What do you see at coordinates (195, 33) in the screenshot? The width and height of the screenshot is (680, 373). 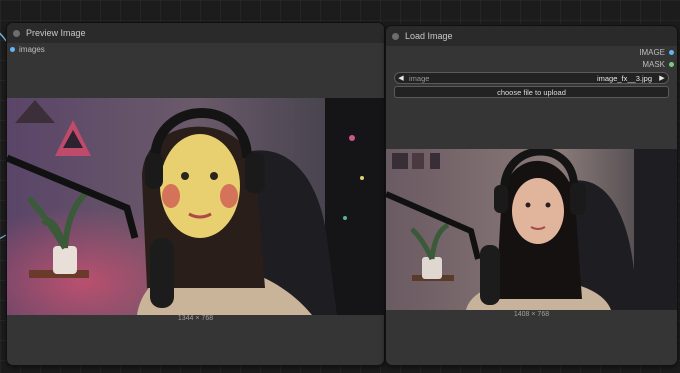 I see `preview-node-header: Preview Image` at bounding box center [195, 33].